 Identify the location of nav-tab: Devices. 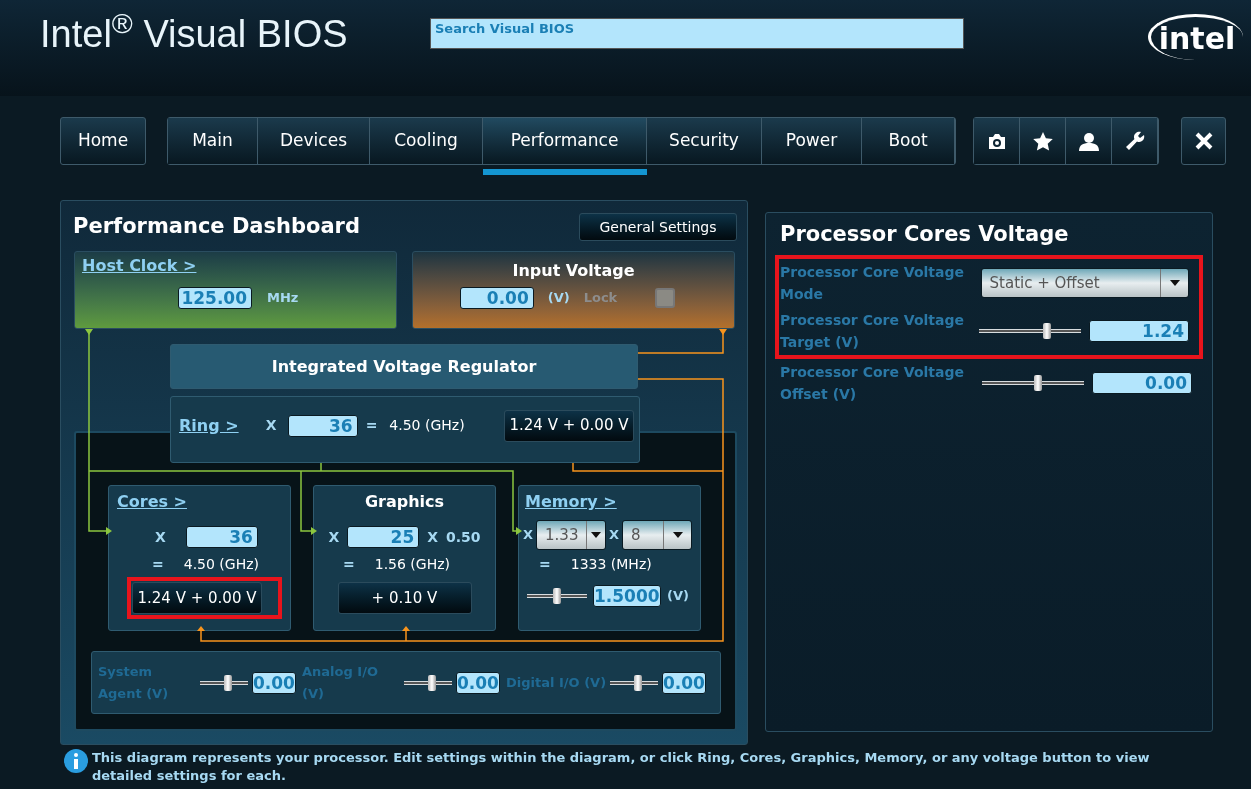
(314, 141).